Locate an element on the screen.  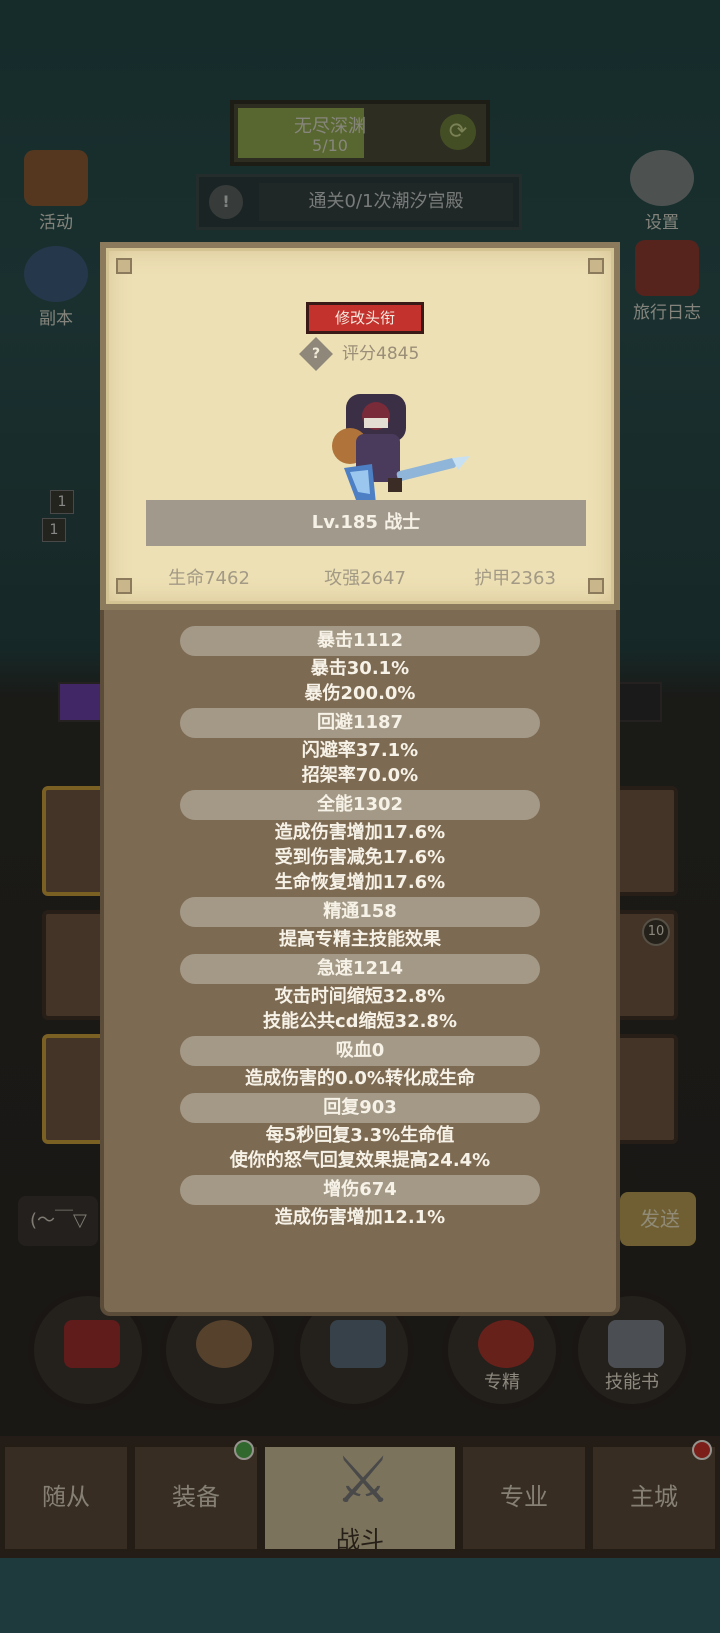
bread-icon is located at coordinates (224, 1344).